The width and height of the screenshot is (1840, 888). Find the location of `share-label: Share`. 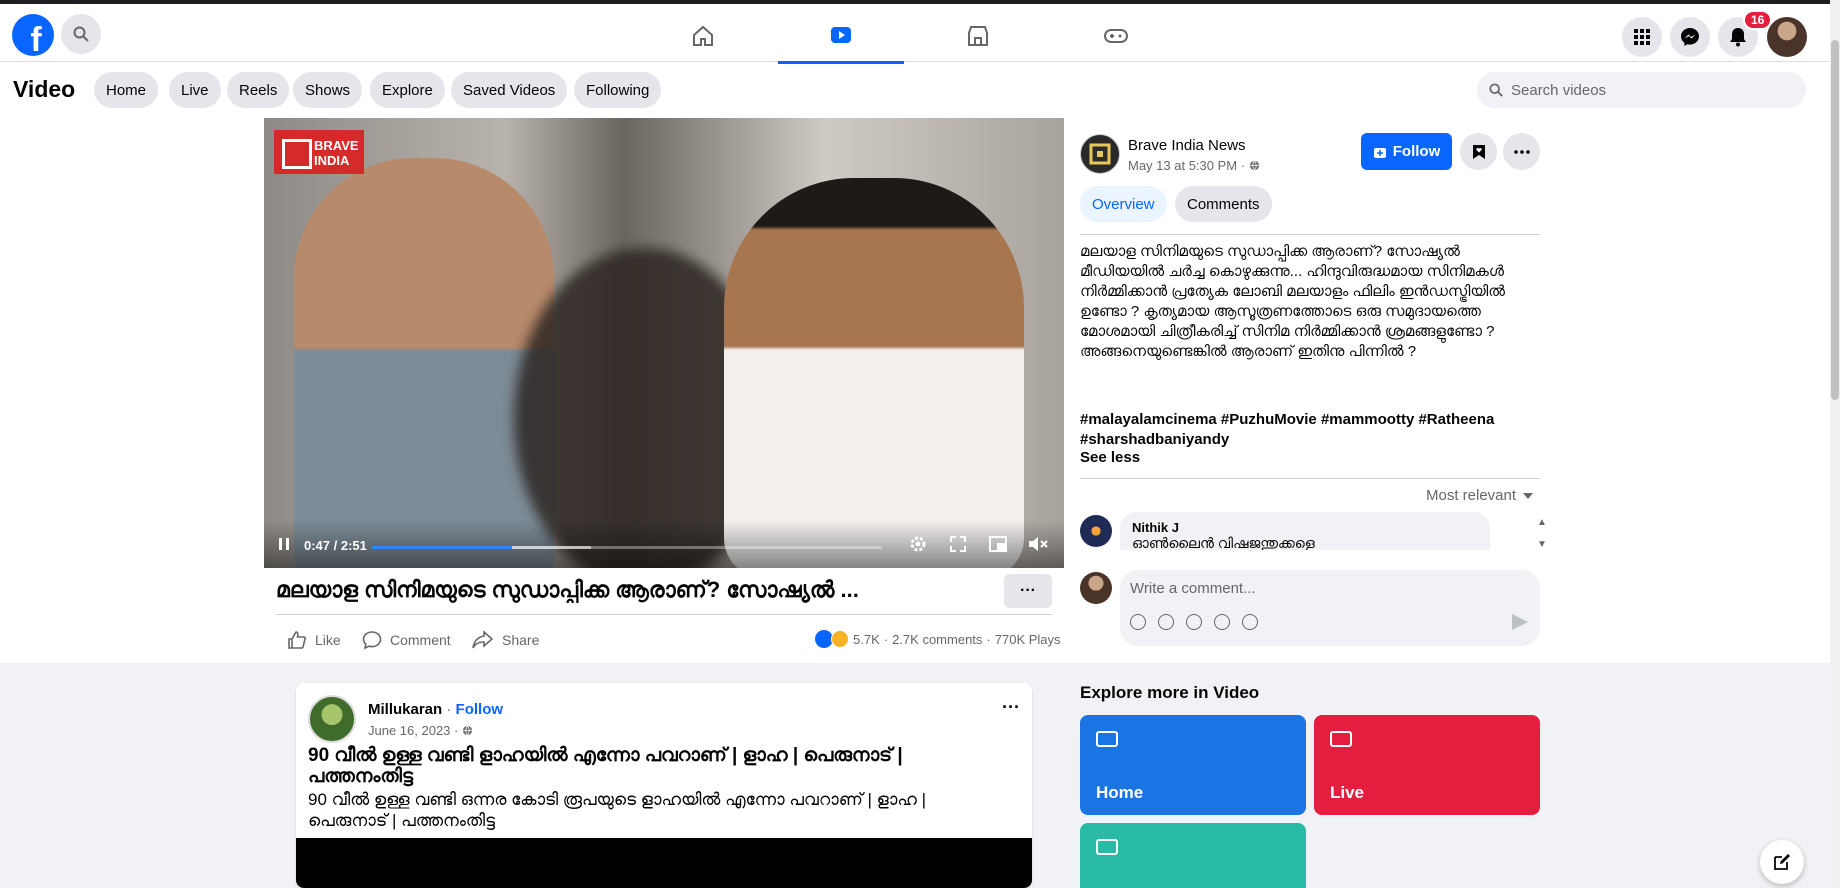

share-label: Share is located at coordinates (521, 640).